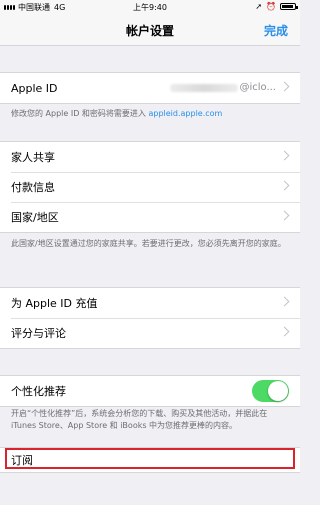 This screenshot has width=320, height=505. Describe the element at coordinates (38, 333) in the screenshot. I see `ratings-reviews-label: 评分与评论` at that location.